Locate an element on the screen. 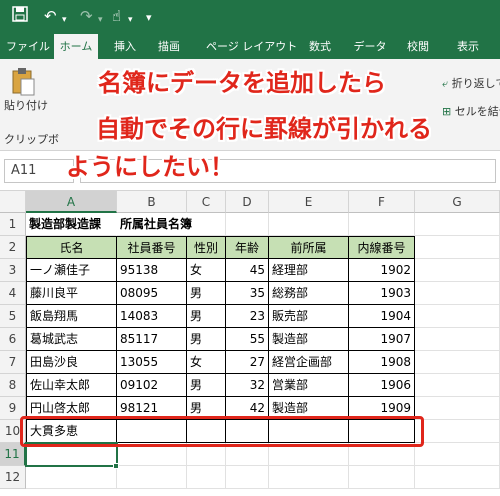 The image size is (500, 496). undo-dropdown-icon: ▾ is located at coordinates (64, 20).